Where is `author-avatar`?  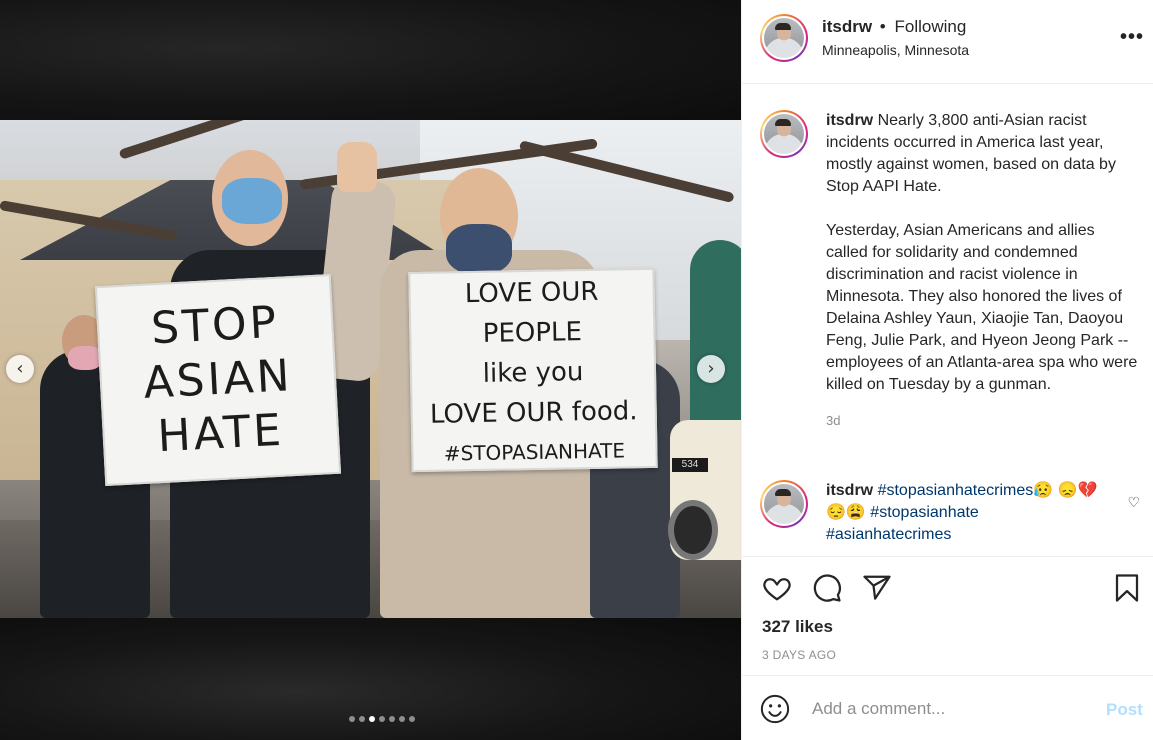 author-avatar is located at coordinates (784, 38).